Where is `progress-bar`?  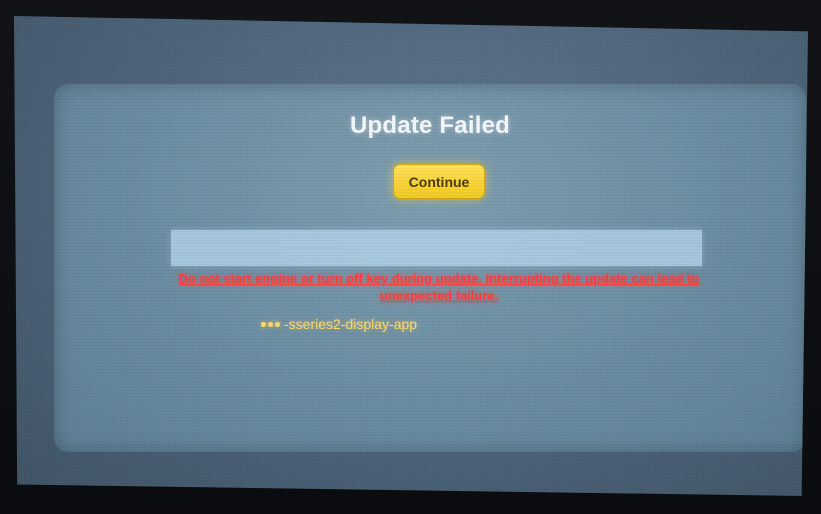
progress-bar is located at coordinates (436, 248).